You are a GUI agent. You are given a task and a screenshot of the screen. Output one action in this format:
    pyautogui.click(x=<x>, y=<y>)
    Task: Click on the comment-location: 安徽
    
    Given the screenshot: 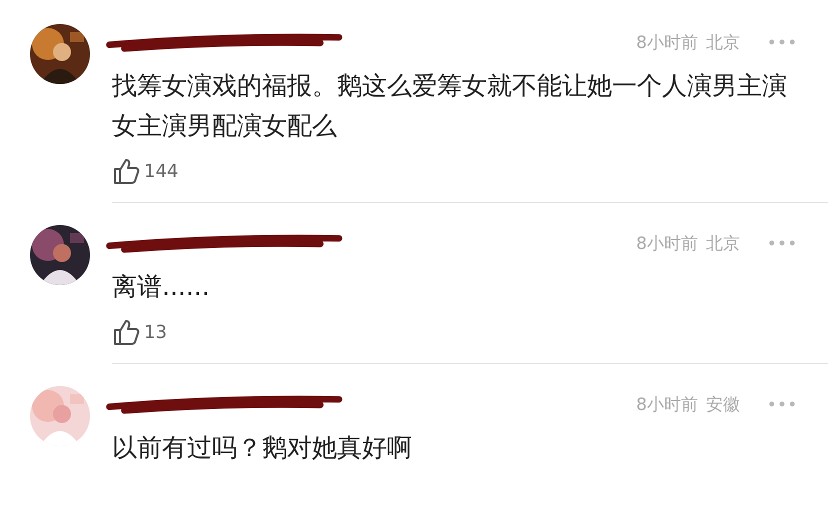 What is the action you would take?
    pyautogui.click(x=723, y=405)
    